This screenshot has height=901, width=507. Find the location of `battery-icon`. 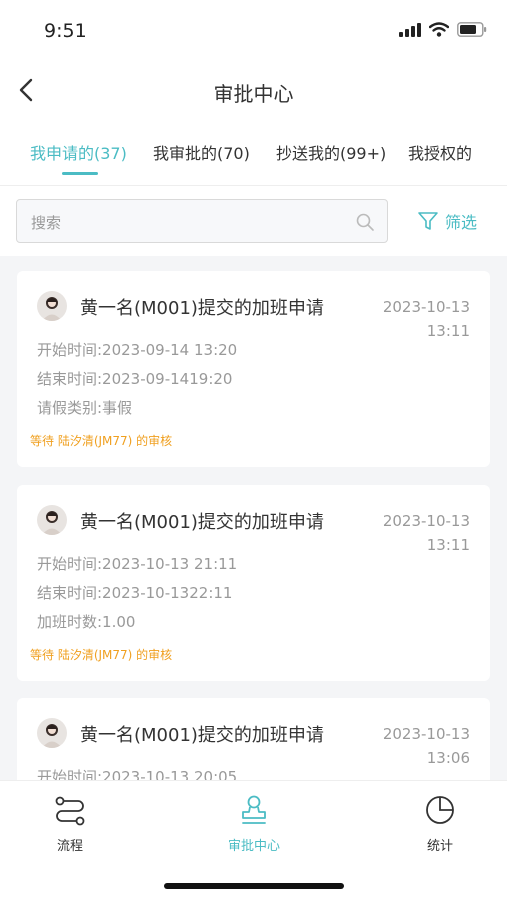

battery-icon is located at coordinates (472, 29).